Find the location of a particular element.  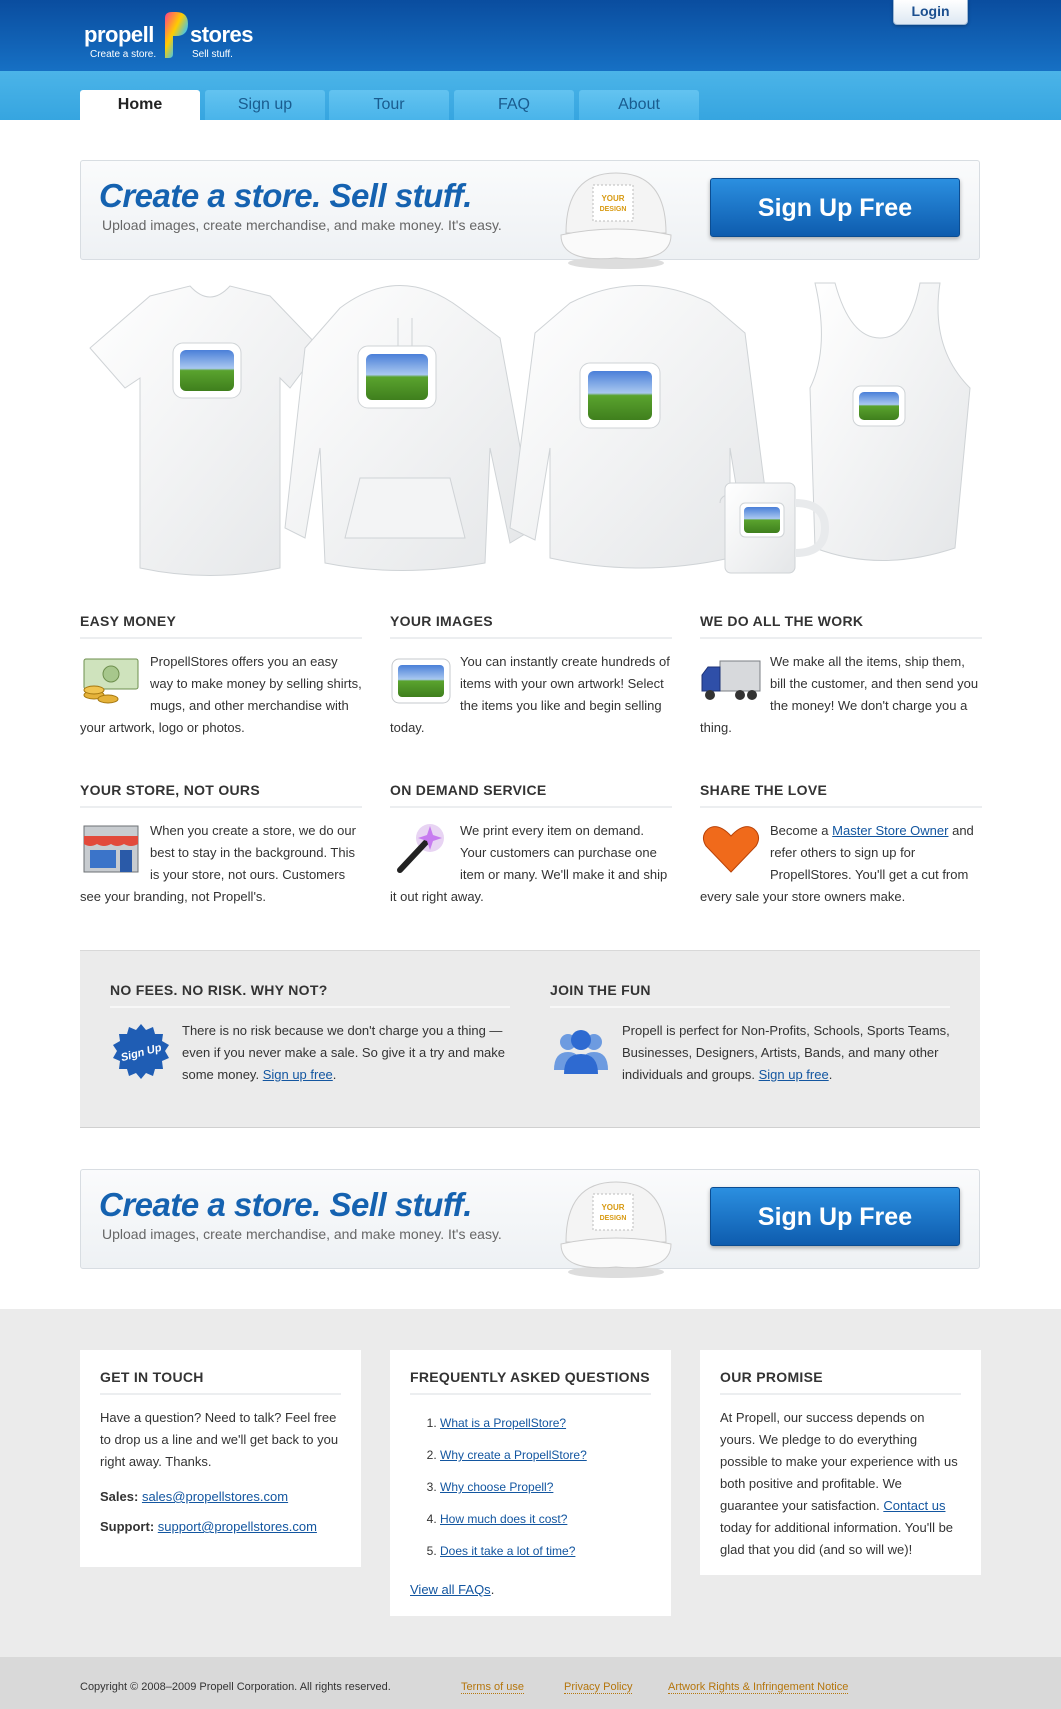

hoodie-product is located at coordinates (410, 428).